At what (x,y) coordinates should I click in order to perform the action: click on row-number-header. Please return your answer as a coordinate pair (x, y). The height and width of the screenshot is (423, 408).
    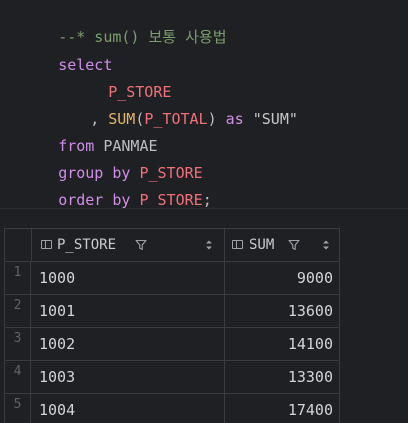
    Looking at the image, I should click on (18, 245).